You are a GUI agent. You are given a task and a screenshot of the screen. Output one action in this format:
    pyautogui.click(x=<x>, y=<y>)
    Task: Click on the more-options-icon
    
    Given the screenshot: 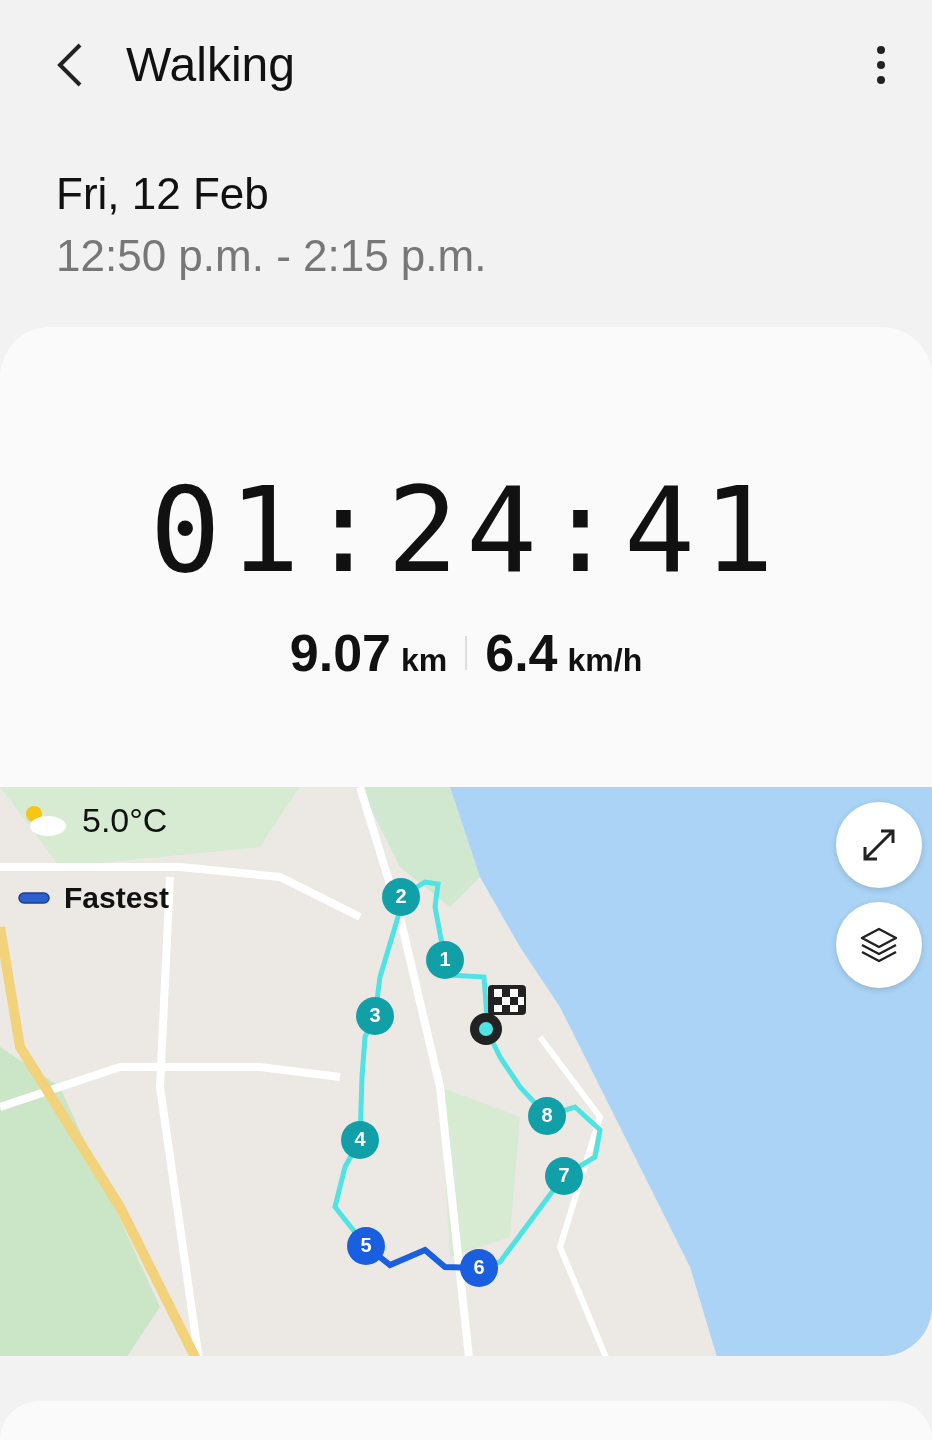 What is the action you would take?
    pyautogui.click(x=881, y=64)
    